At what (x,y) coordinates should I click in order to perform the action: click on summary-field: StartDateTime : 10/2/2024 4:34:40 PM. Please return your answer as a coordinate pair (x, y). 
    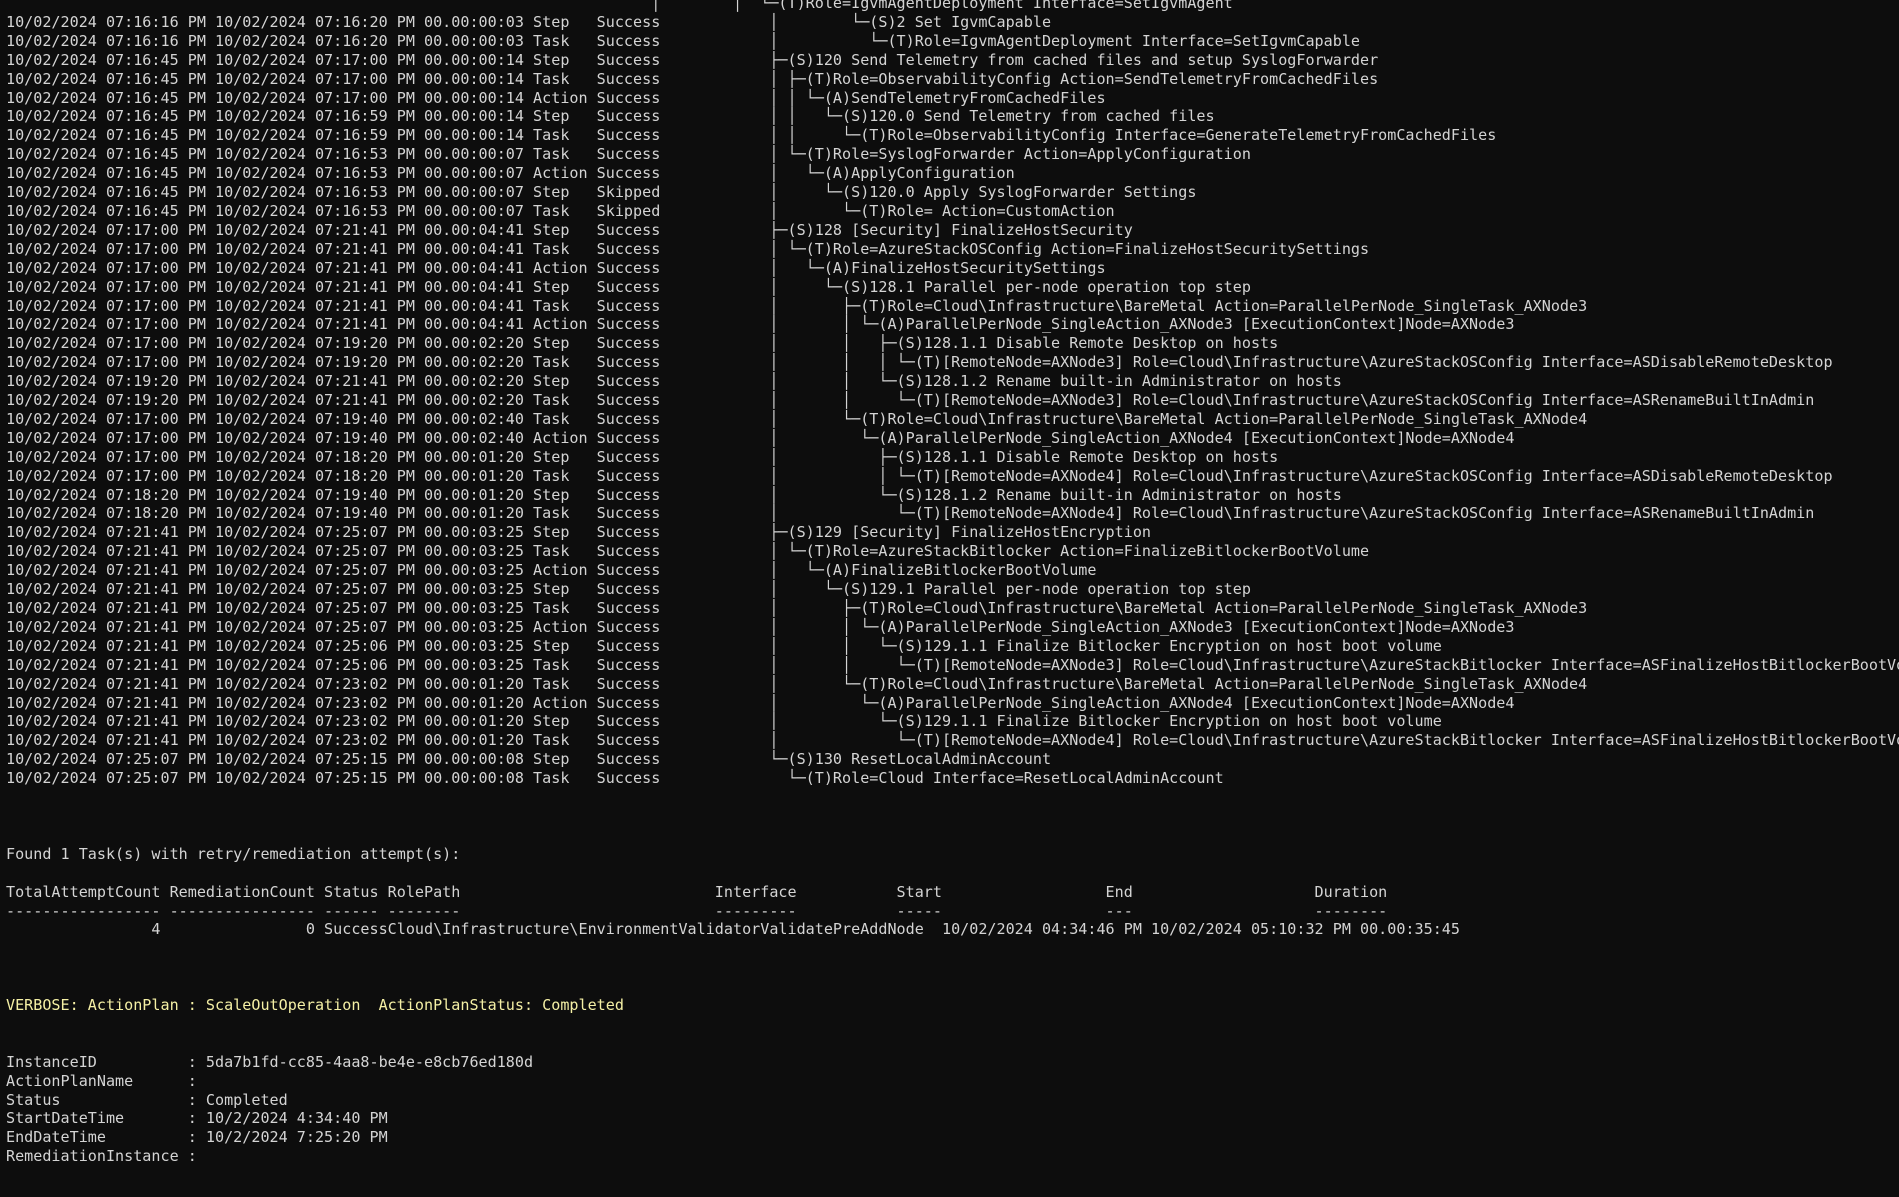
    Looking at the image, I should click on (197, 1118).